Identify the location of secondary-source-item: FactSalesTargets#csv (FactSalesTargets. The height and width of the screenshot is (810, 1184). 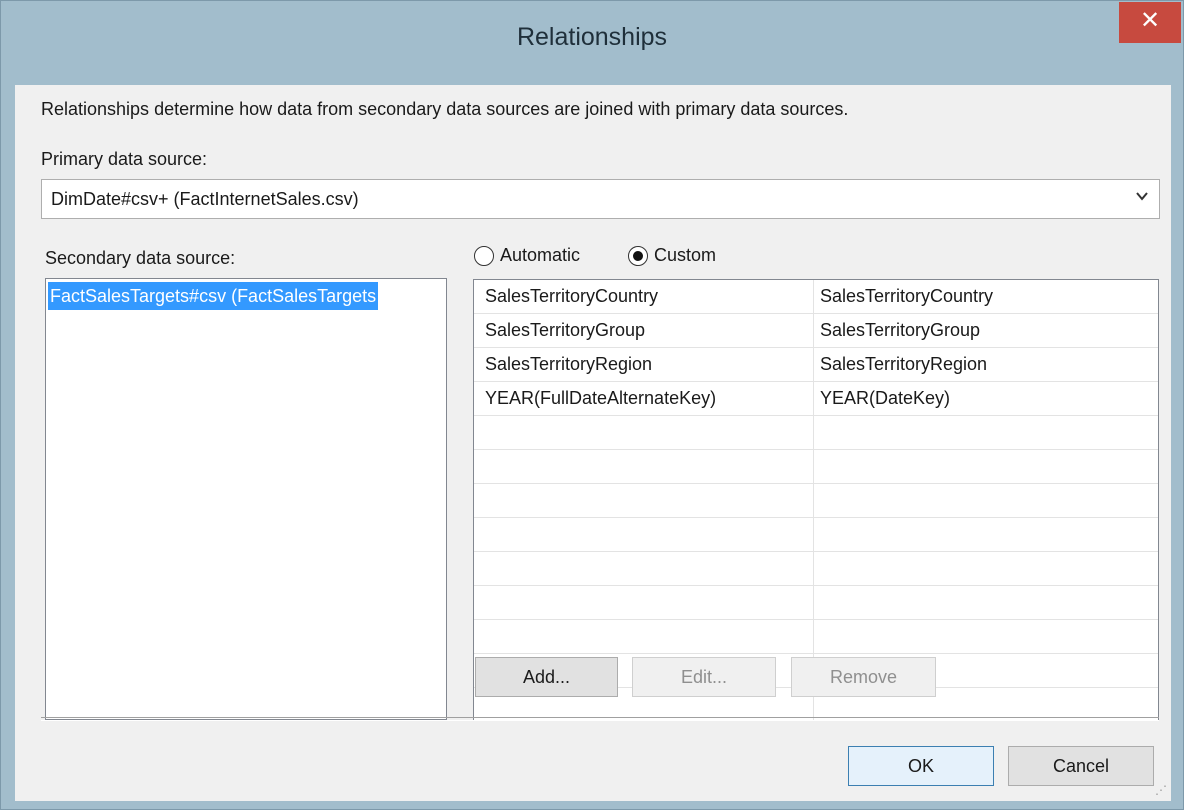
(213, 296).